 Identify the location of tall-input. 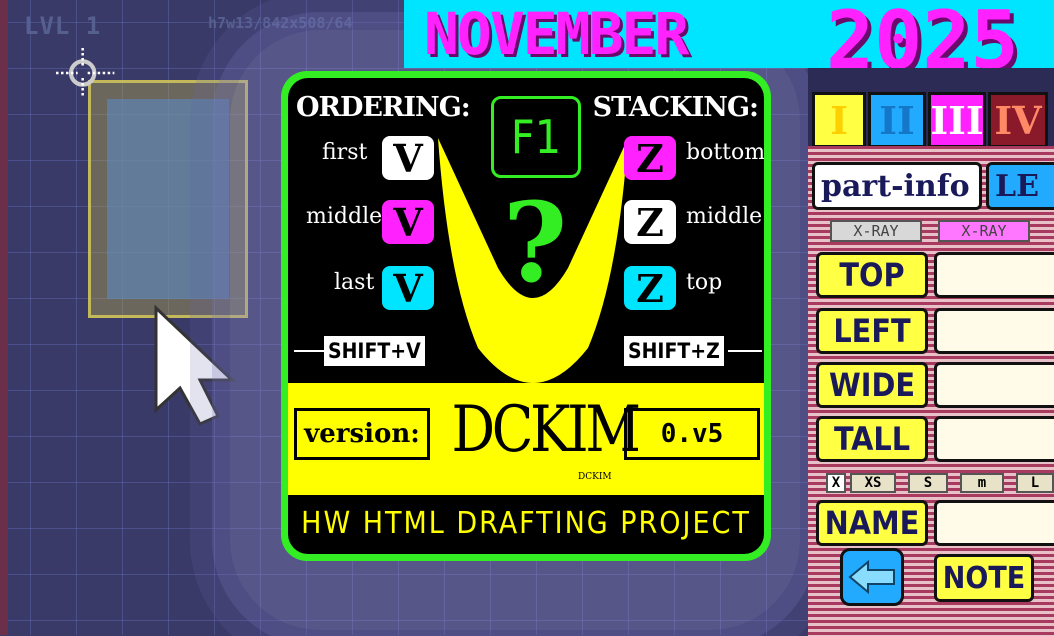
(994, 439).